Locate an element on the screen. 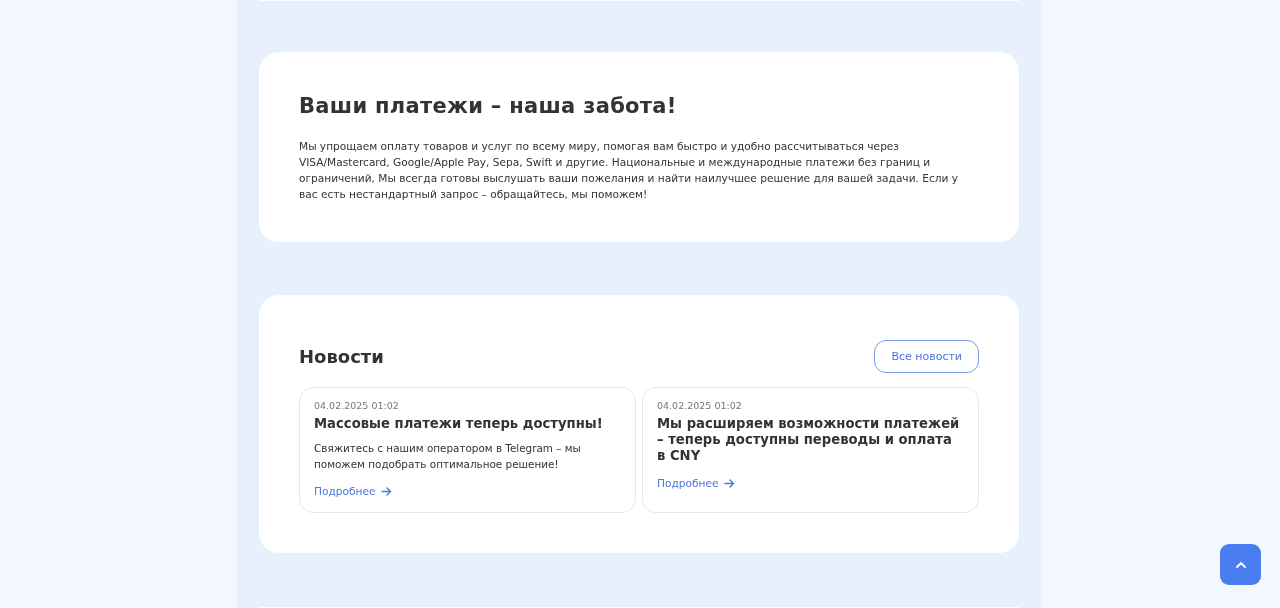  chevron-up-icon is located at coordinates (1240, 564).